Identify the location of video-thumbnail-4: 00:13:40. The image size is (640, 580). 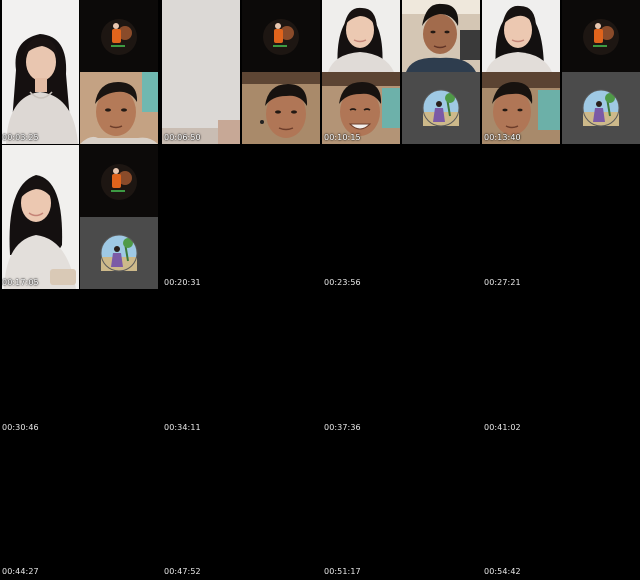
(561, 72).